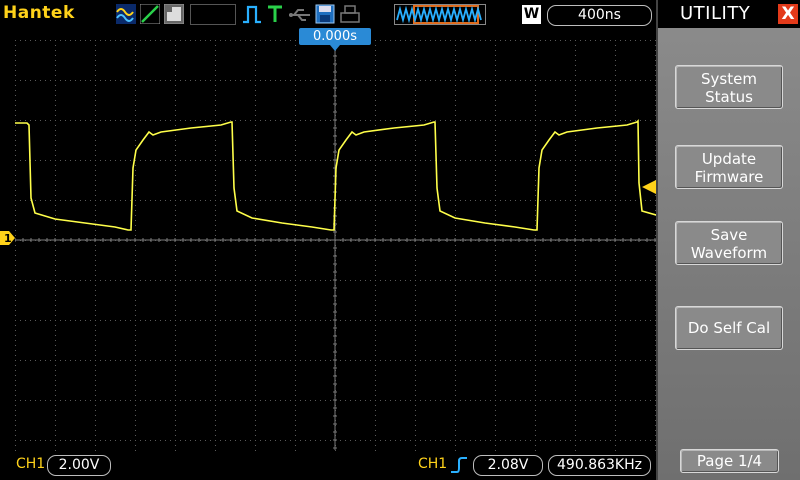 The image size is (800, 480). I want to click on save-waveform-button: Save Waveform, so click(729, 243).